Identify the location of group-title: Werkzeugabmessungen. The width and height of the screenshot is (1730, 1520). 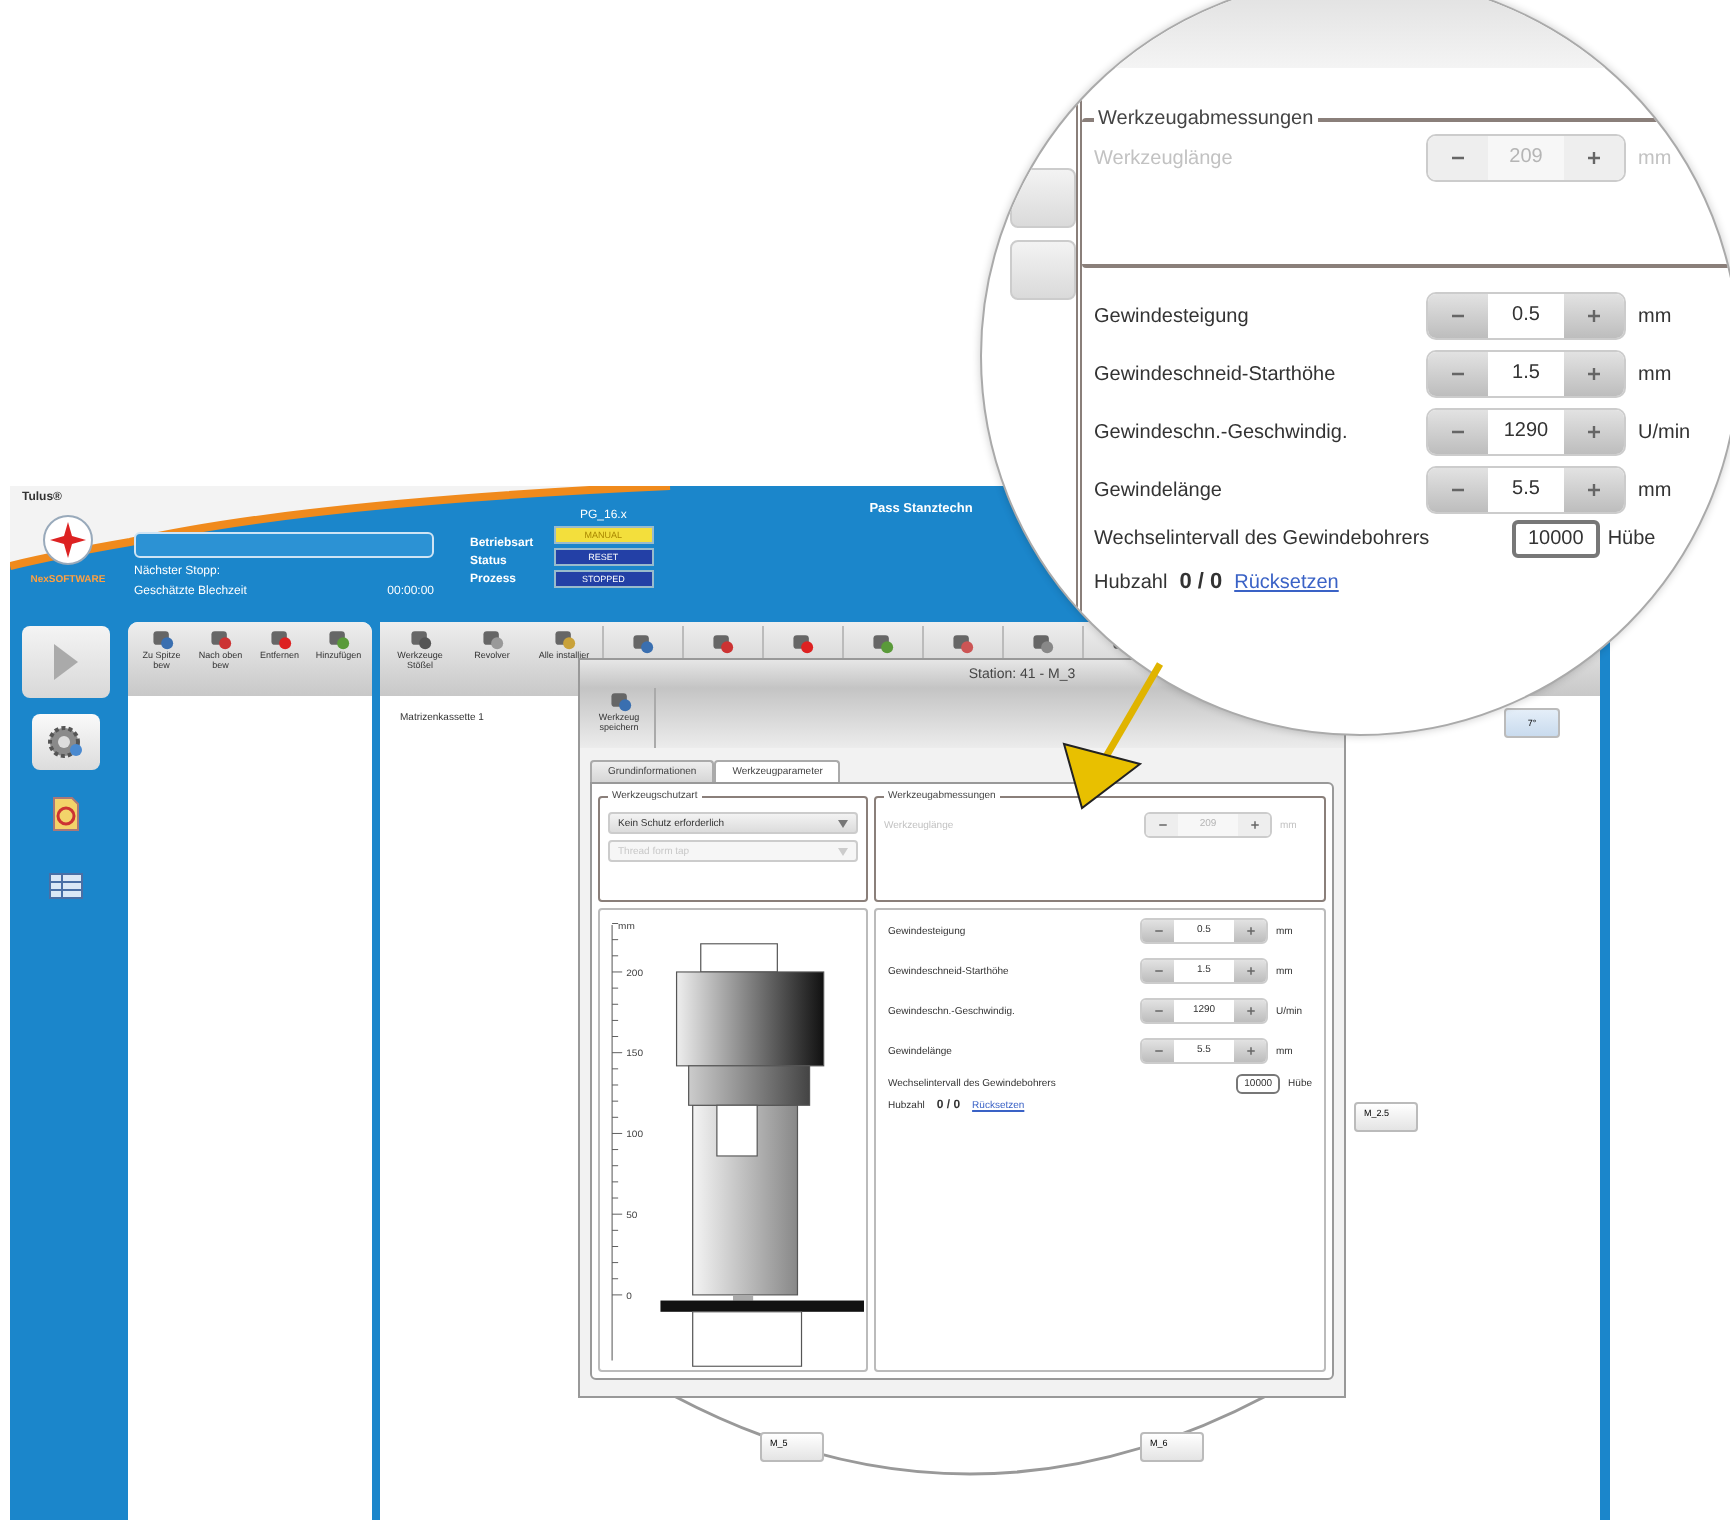
(1206, 119).